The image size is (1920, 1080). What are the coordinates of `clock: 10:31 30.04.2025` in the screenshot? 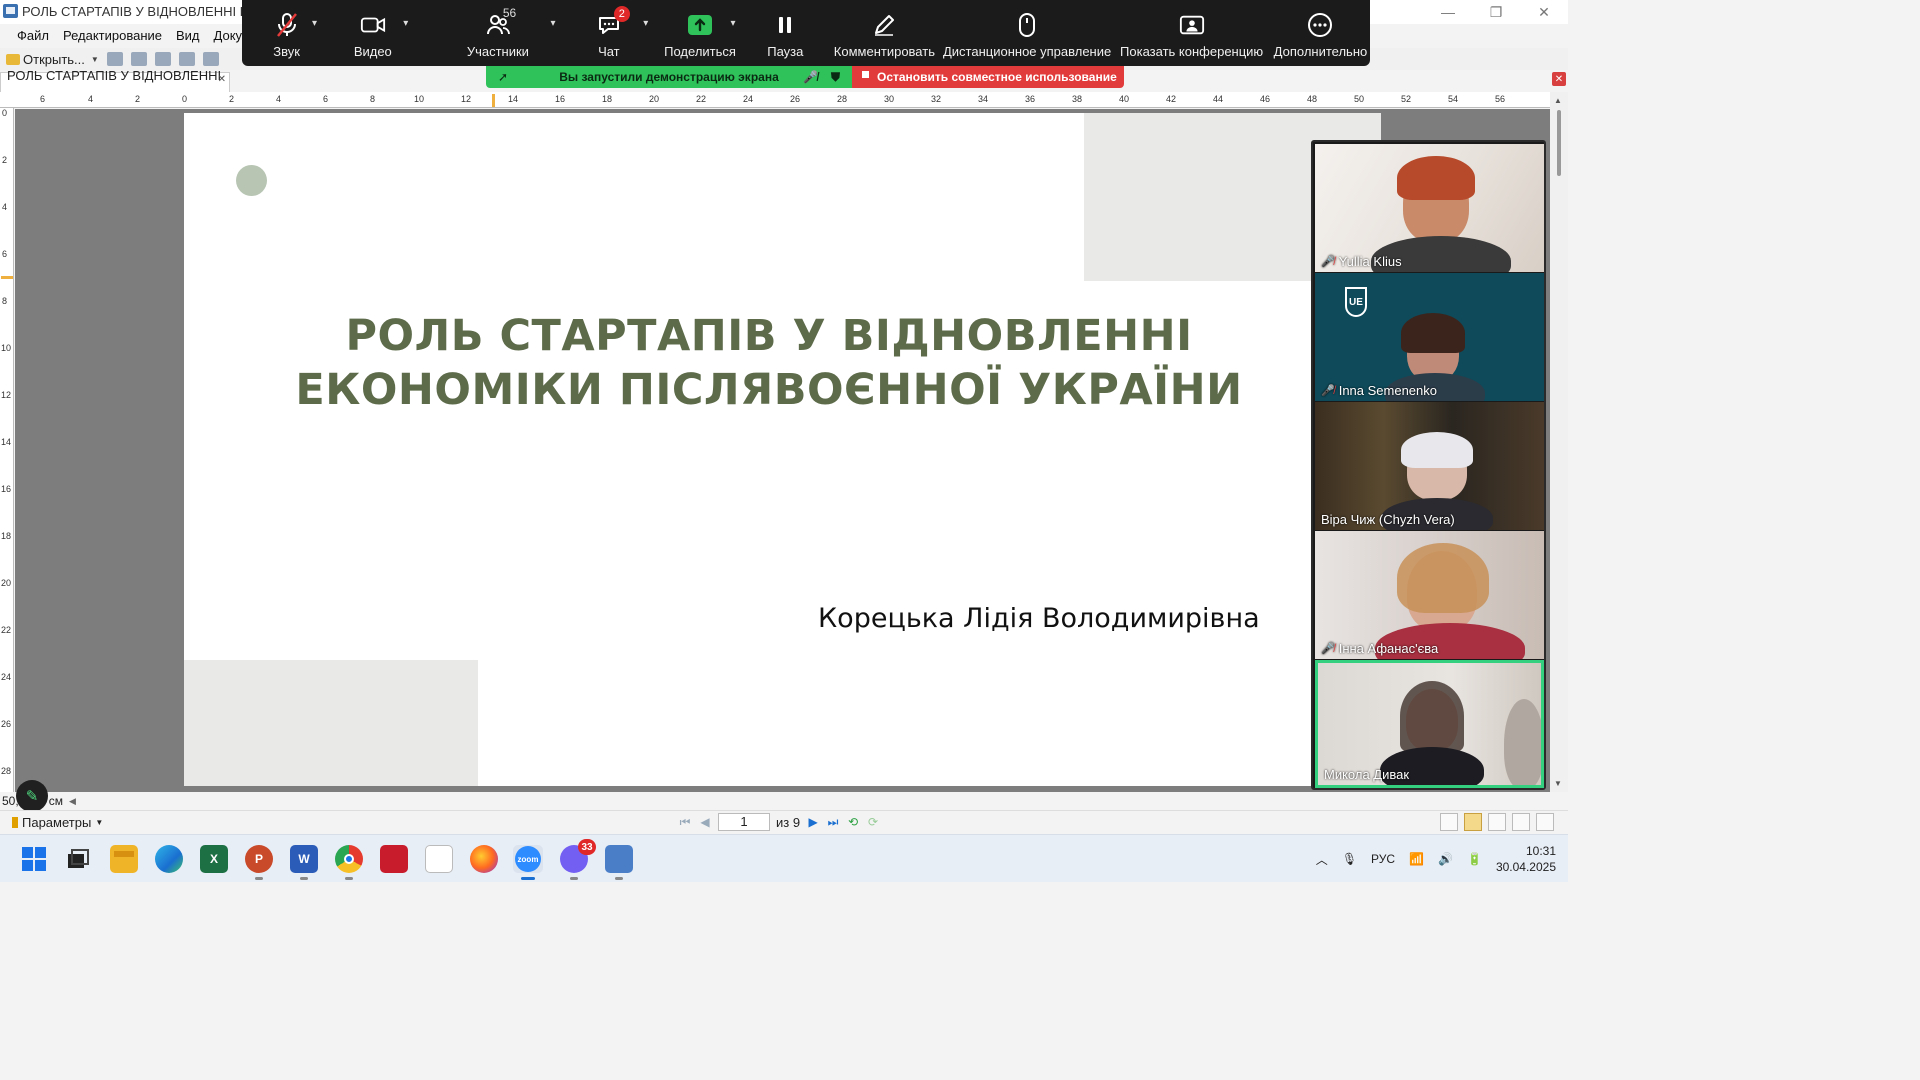 It's located at (1526, 859).